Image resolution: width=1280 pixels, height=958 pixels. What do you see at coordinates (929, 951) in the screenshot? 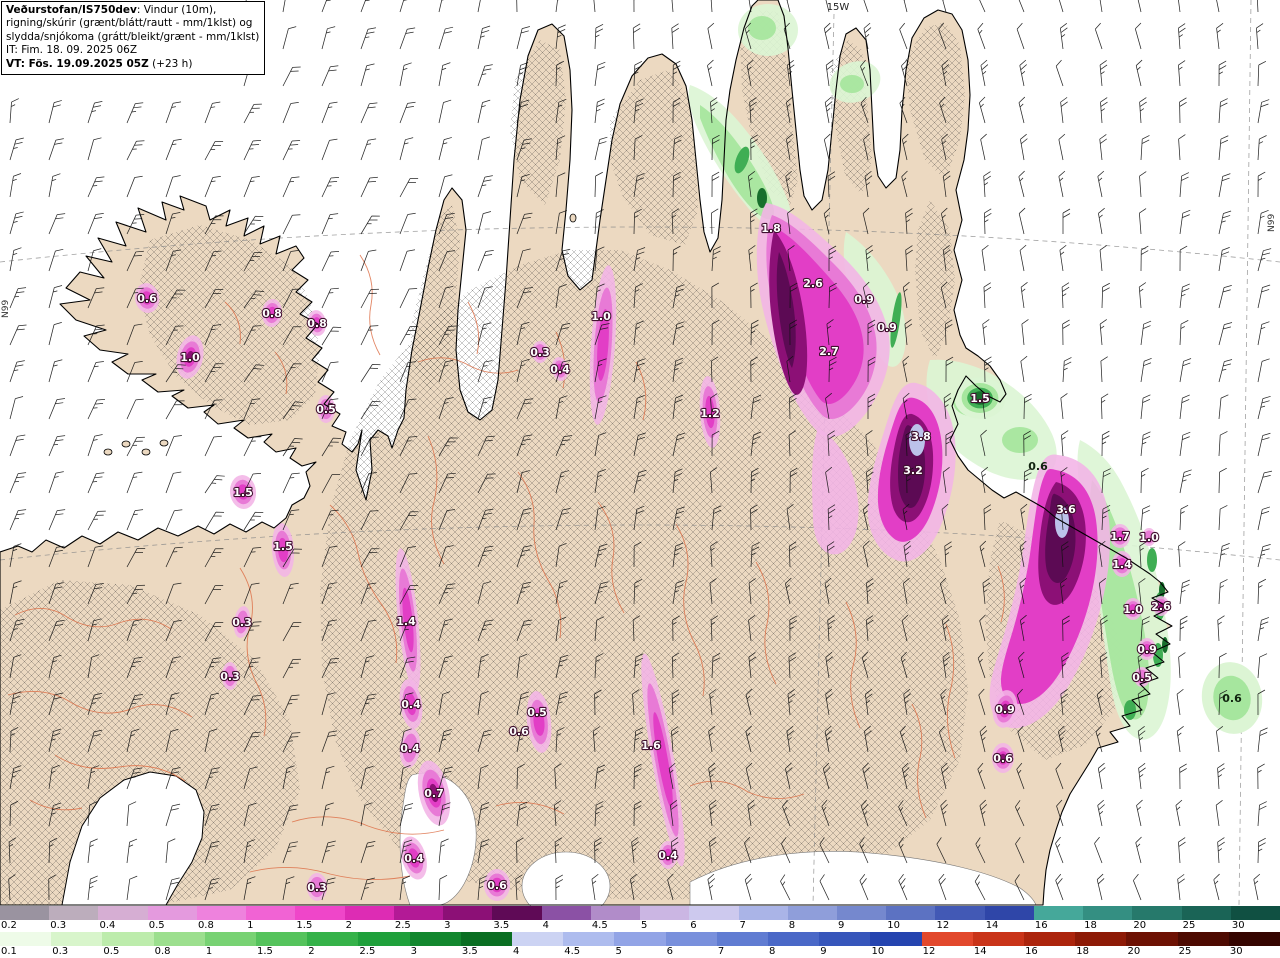
I see `legend-tick-label: 12` at bounding box center [929, 951].